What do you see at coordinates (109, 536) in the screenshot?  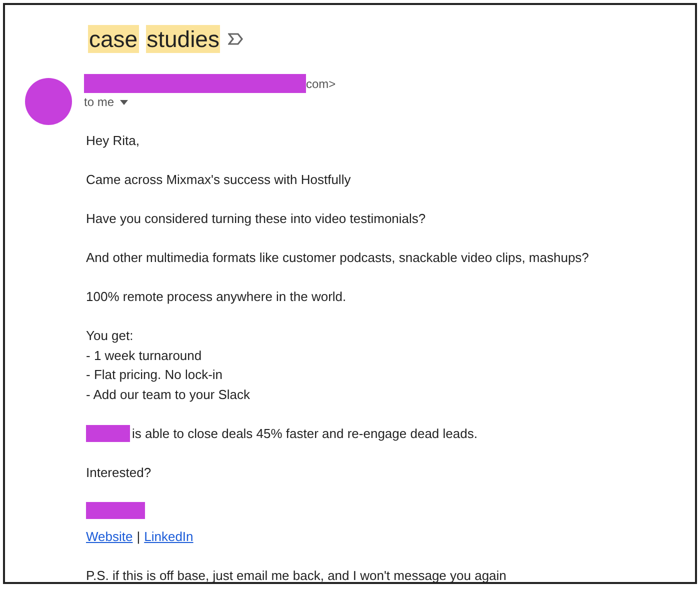 I see `website-link: Website` at bounding box center [109, 536].